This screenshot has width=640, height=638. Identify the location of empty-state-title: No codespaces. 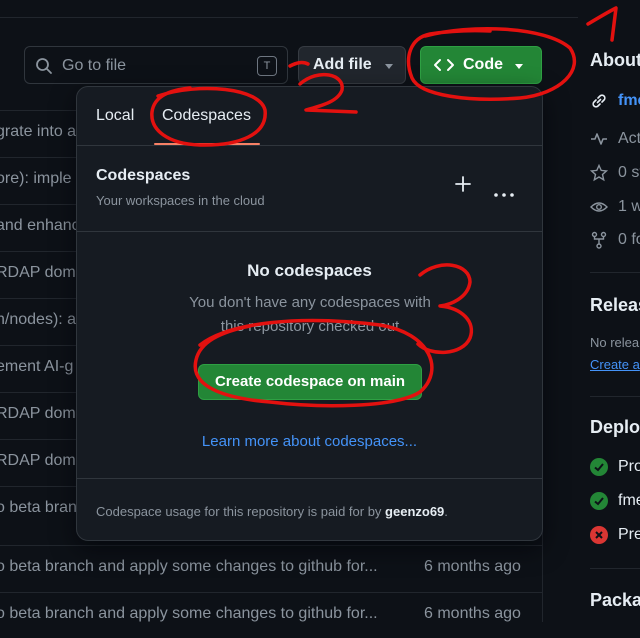
(309, 270).